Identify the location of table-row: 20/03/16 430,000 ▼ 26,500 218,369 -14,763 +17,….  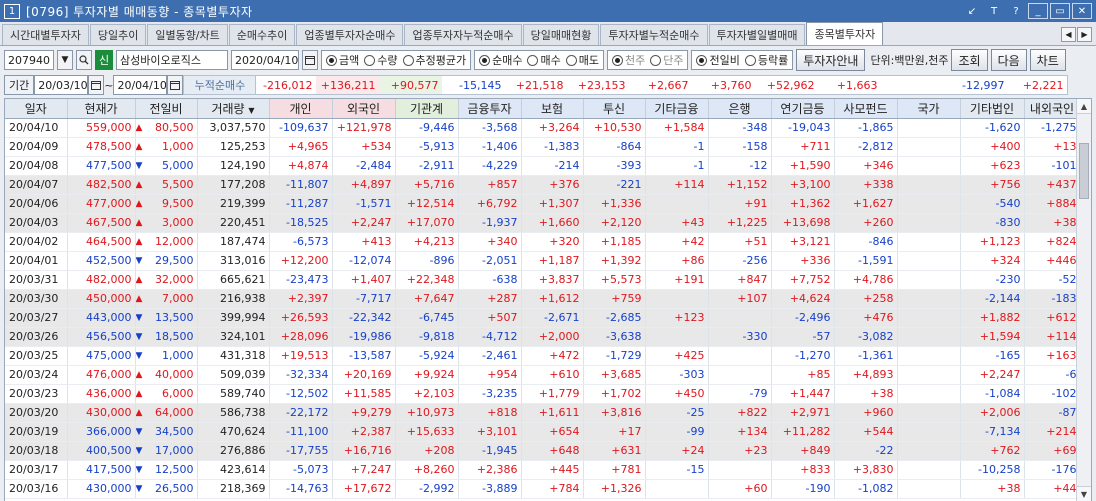
(543, 489).